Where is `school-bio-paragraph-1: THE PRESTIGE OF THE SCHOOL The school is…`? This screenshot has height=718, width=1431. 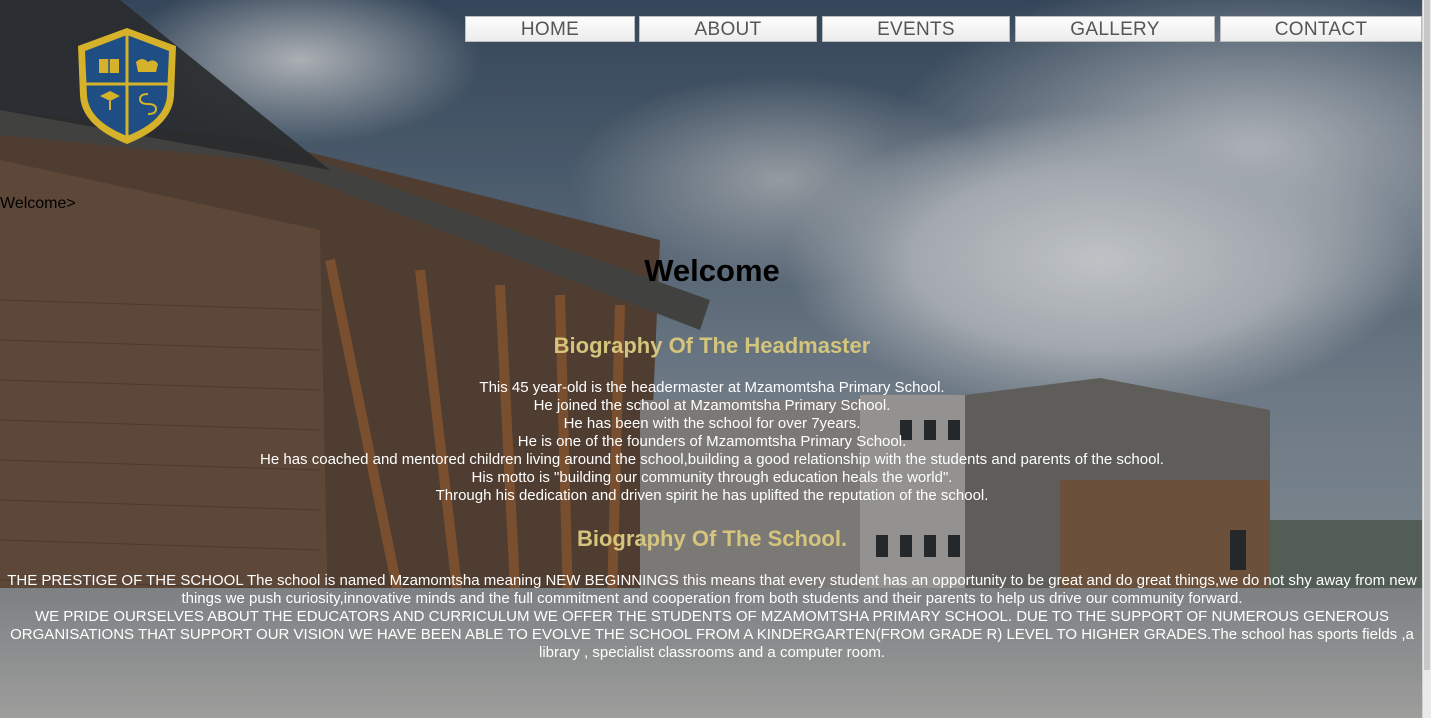
school-bio-paragraph-1: THE PRESTIGE OF THE SCHOOL The school is… is located at coordinates (712, 589).